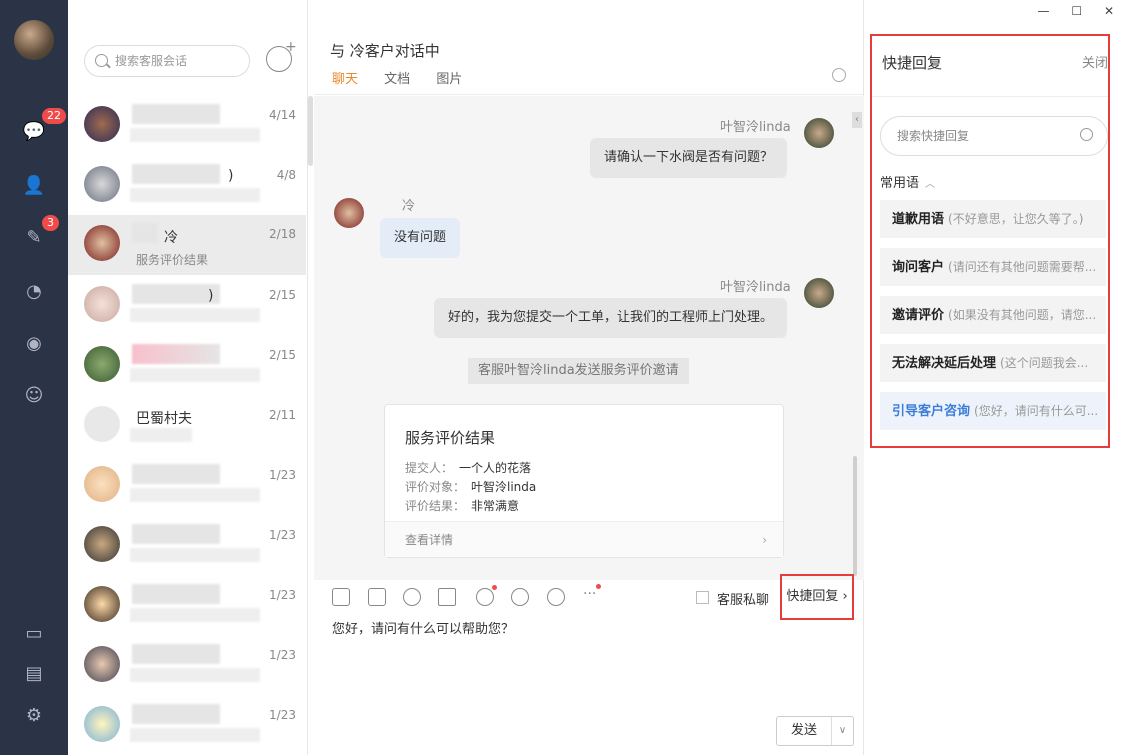  I want to click on private-chat-label: 客服私聊, so click(743, 600).